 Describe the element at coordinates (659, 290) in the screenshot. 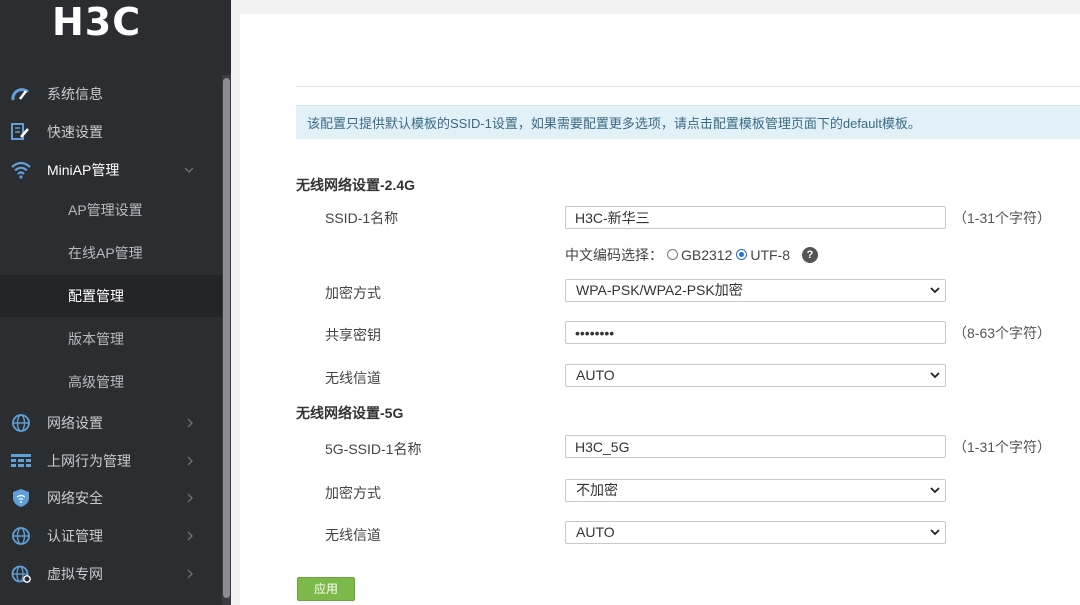

I see `encryption-select-value: WPA-PSK/WPA2-PSK加密` at that location.